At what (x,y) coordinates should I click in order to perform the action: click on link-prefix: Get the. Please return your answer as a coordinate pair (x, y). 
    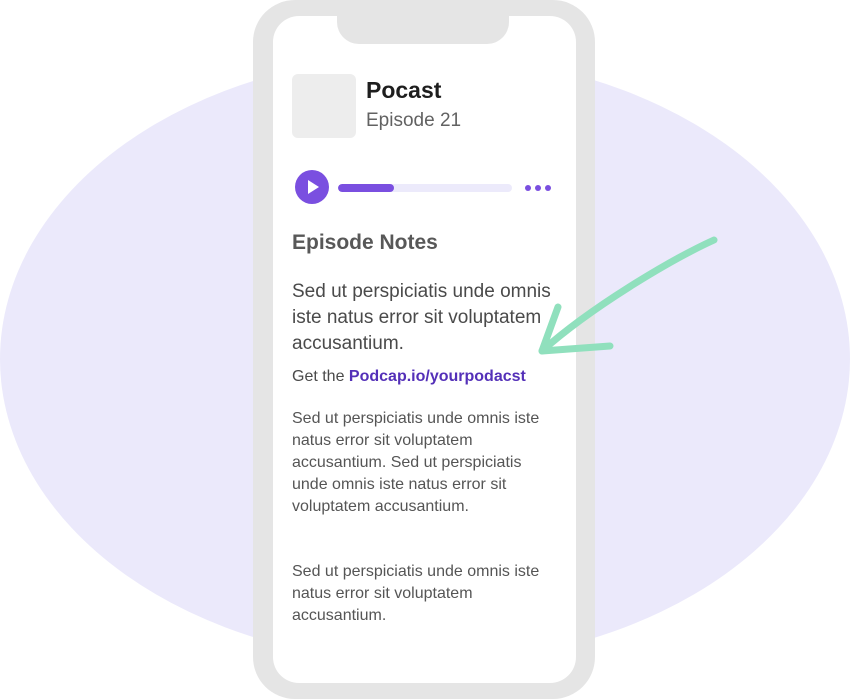
    Looking at the image, I should click on (320, 376).